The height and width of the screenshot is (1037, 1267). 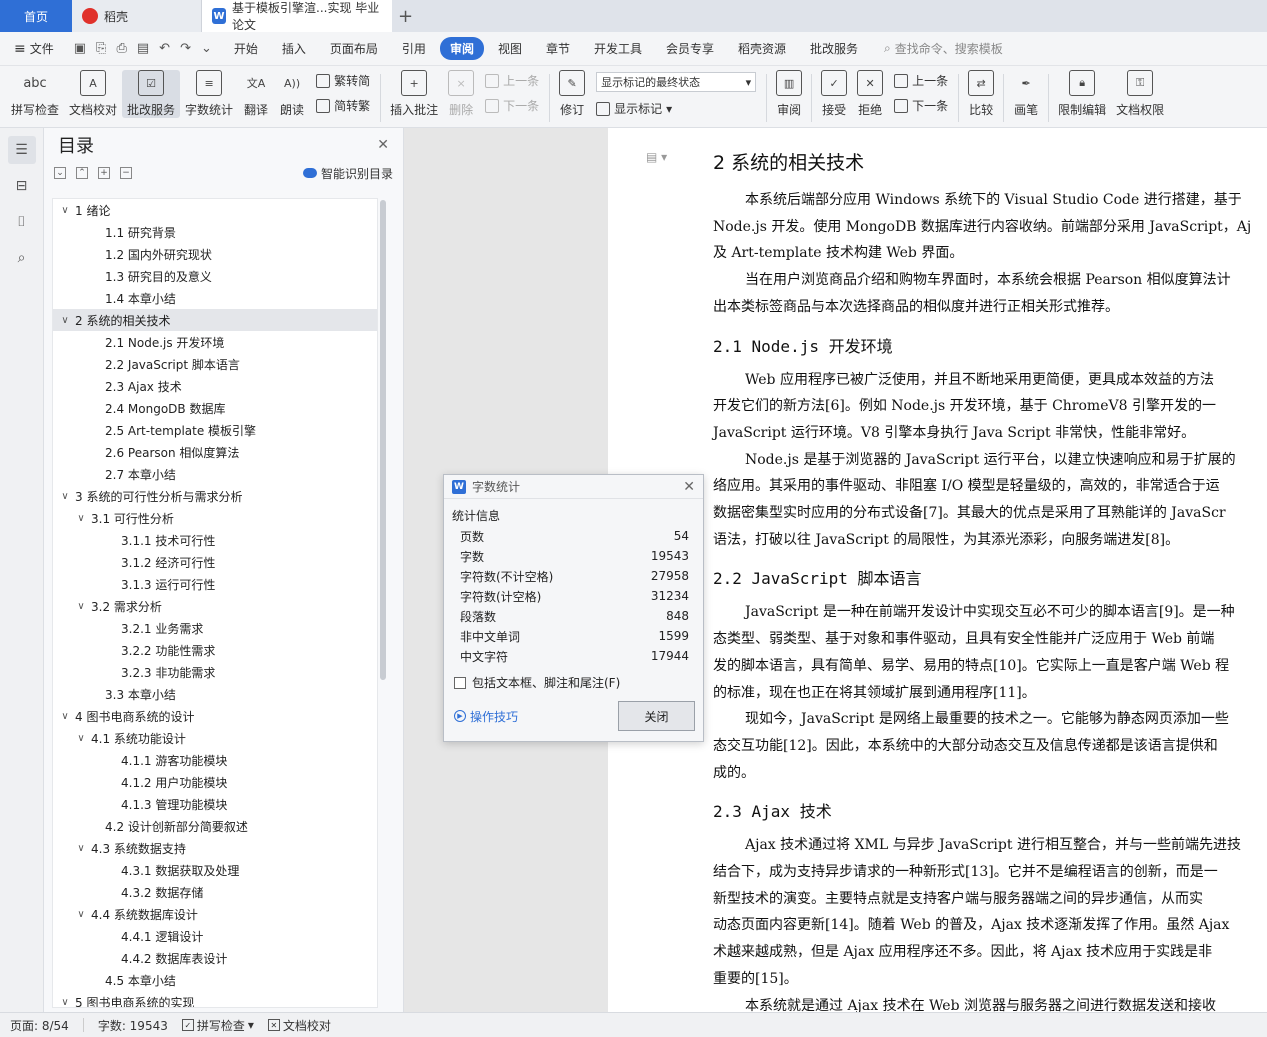 I want to click on menu-item: 批改服务, so click(x=834, y=48).